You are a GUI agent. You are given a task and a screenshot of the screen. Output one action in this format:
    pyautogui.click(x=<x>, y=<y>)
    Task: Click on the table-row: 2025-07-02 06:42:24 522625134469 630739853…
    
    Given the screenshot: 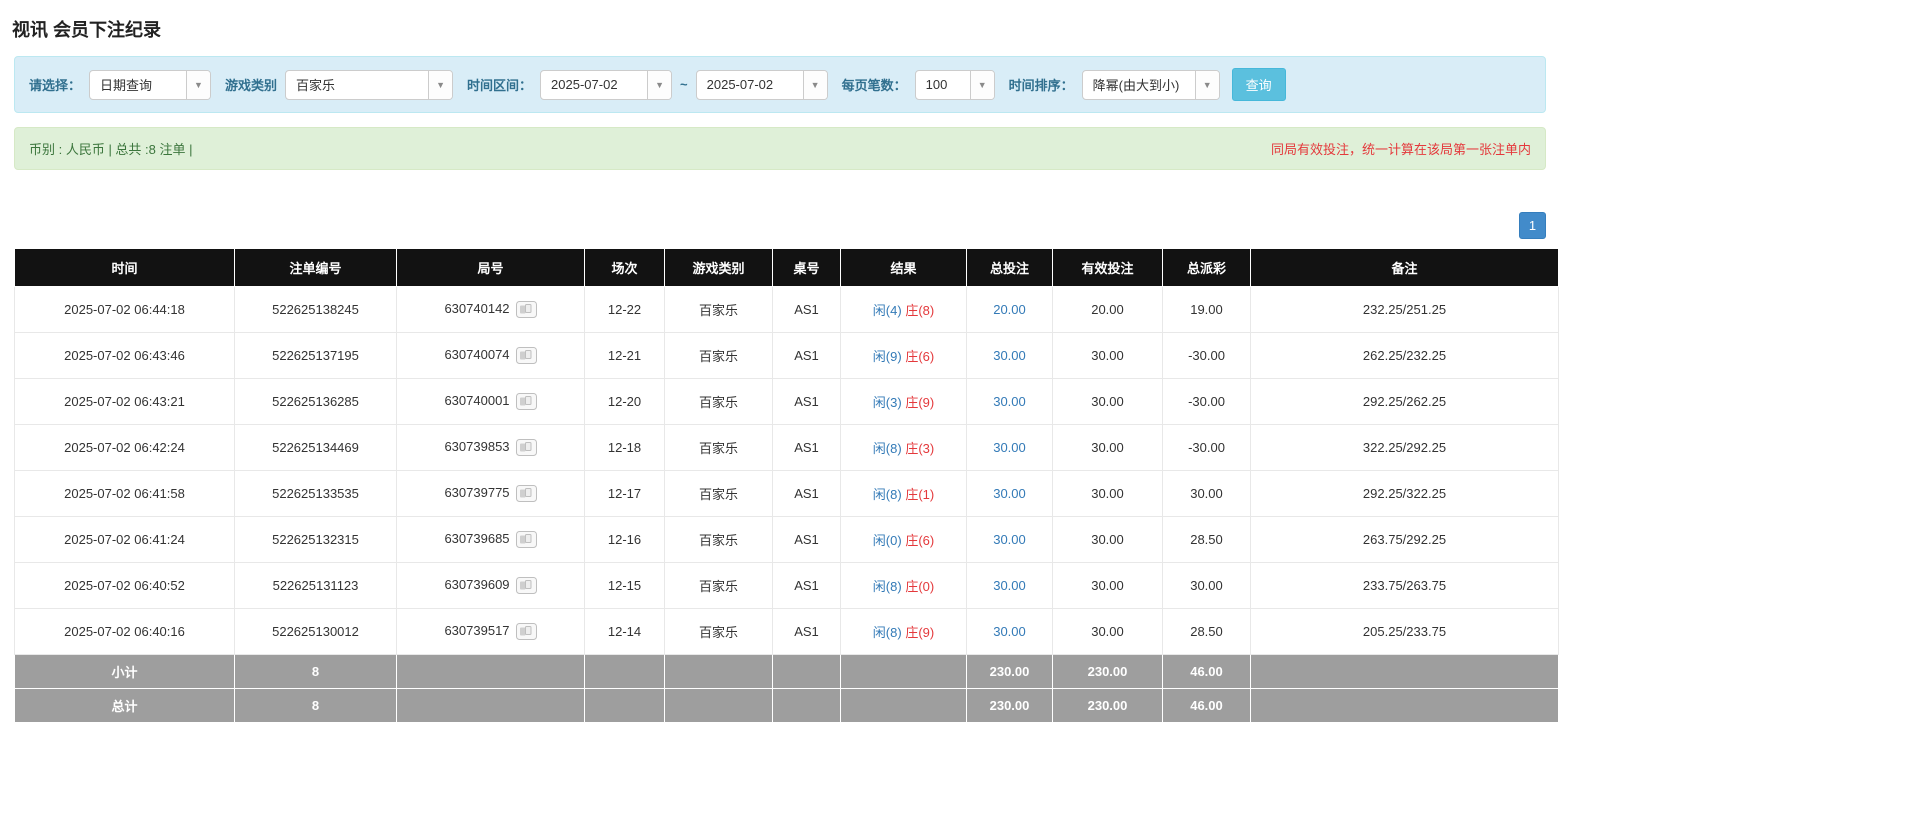 What is the action you would take?
    pyautogui.click(x=786, y=447)
    